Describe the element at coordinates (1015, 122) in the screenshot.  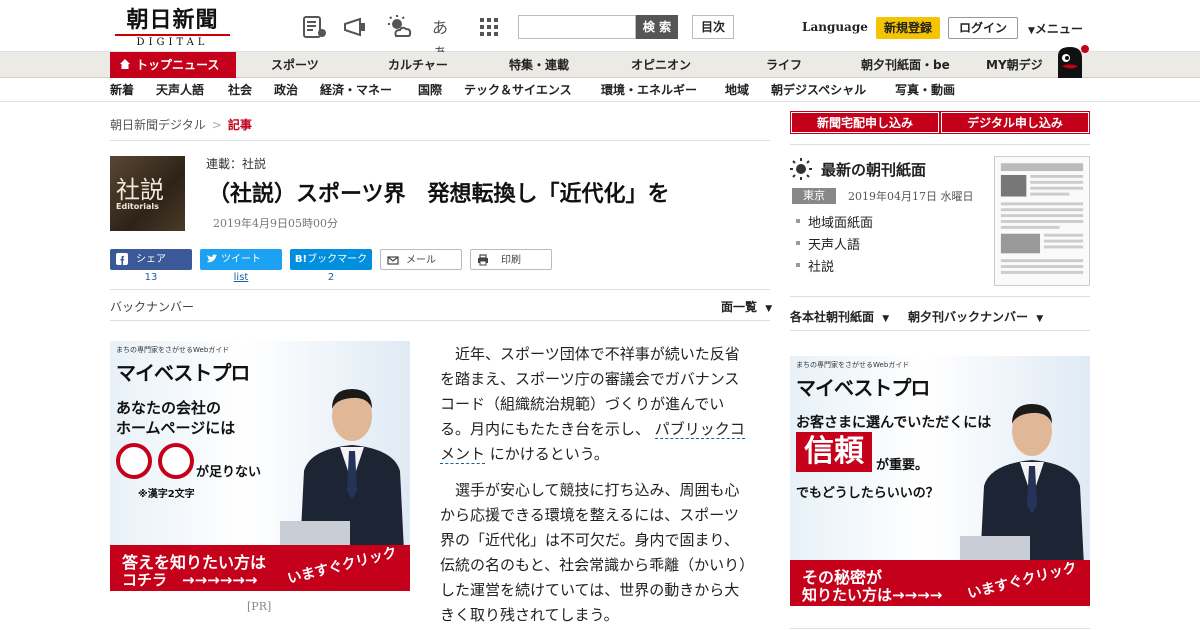
I see `digital-subscribe-button: デジタル申し込み` at that location.